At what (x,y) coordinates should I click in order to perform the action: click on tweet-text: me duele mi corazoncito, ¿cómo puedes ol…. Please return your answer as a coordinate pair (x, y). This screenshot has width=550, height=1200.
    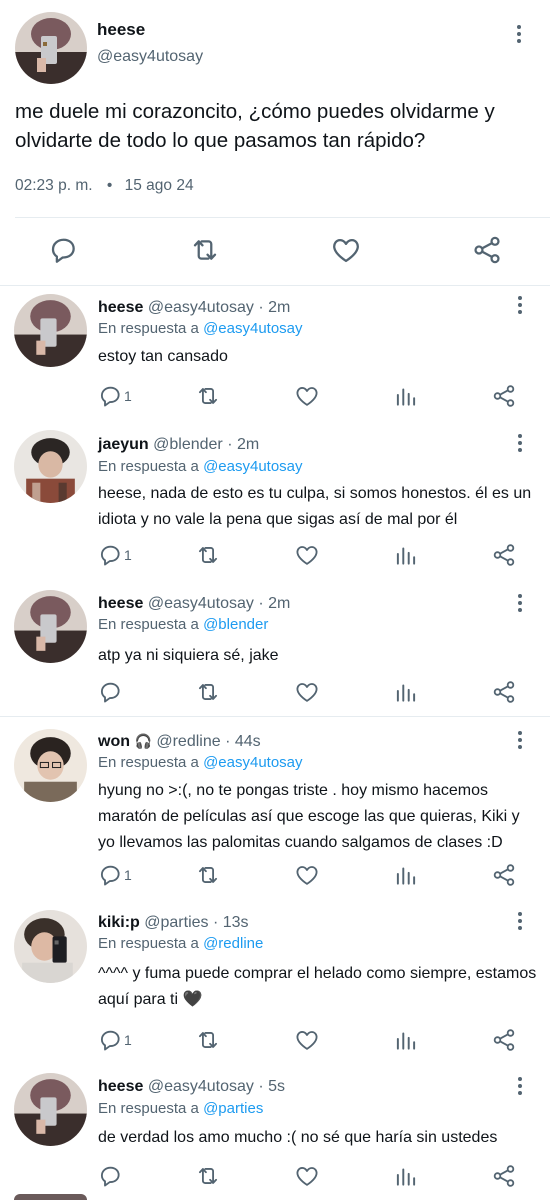
    Looking at the image, I should click on (255, 126).